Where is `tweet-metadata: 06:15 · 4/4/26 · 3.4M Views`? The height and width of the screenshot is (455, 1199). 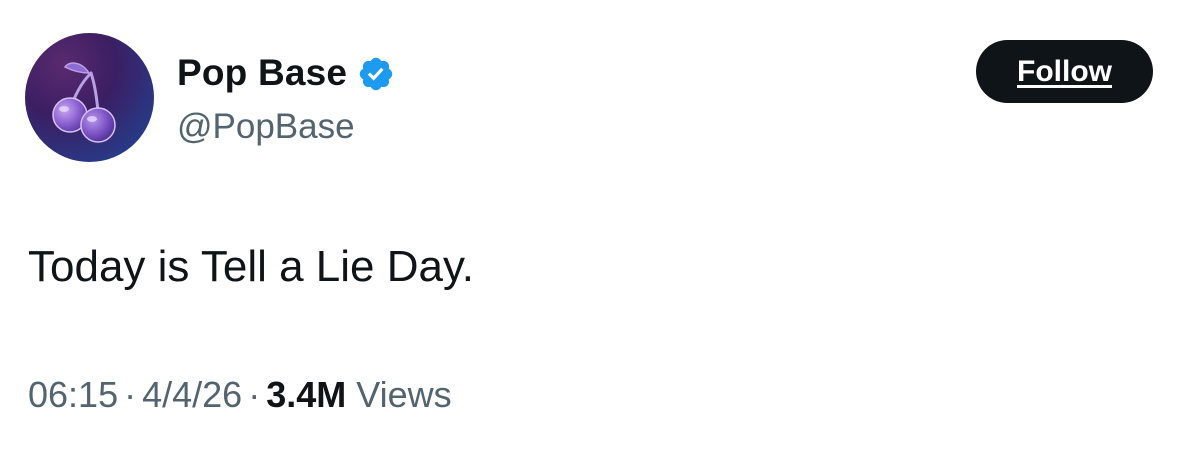
tweet-metadata: 06:15 · 4/4/26 · 3.4M Views is located at coordinates (240, 395).